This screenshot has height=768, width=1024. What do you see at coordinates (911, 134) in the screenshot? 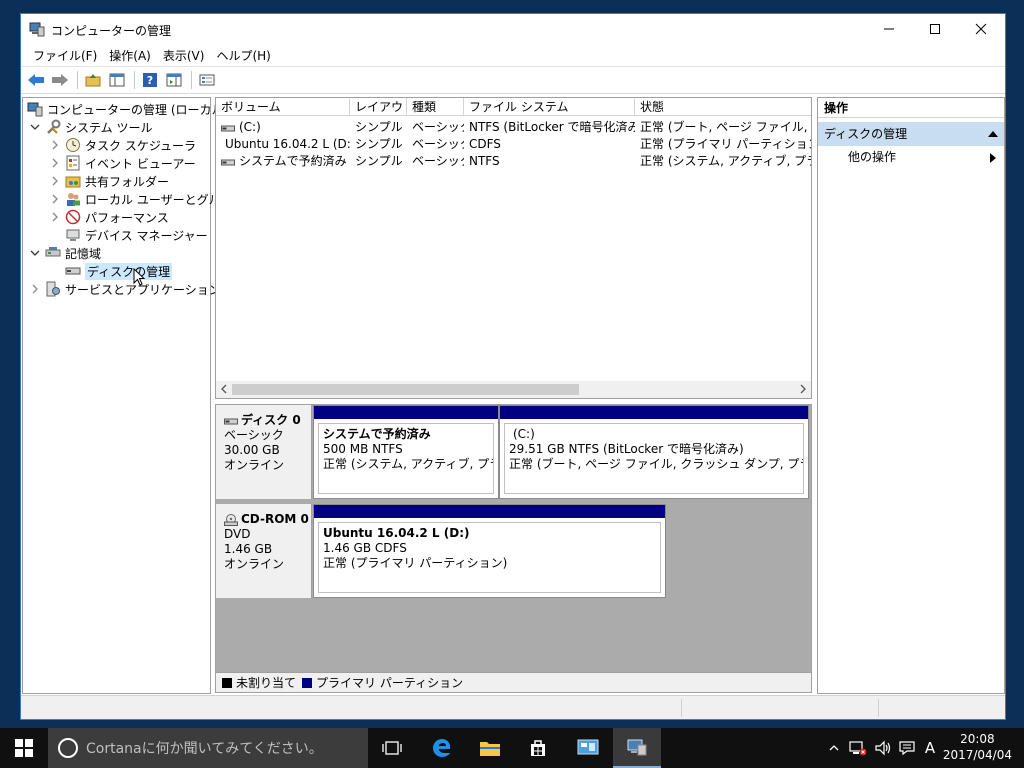
I see `actions-section-disk-management: ディスクの管理` at bounding box center [911, 134].